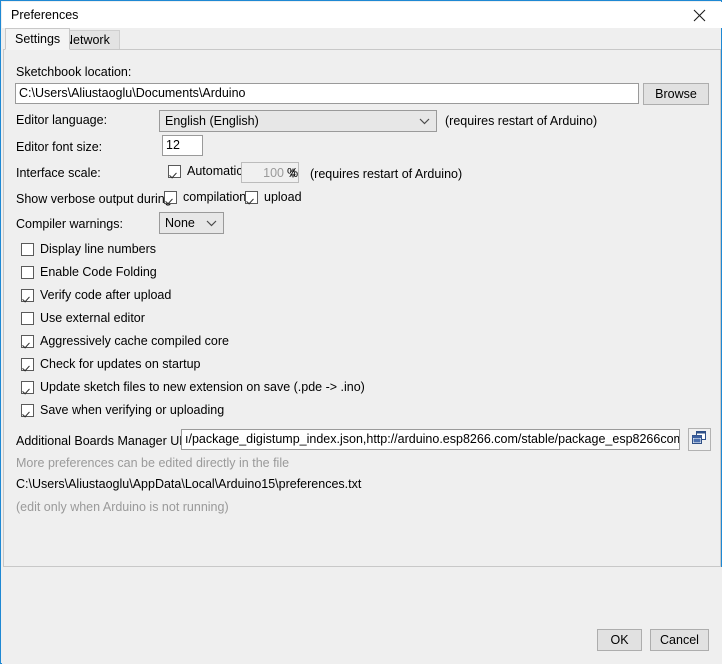 The image size is (722, 664). I want to click on interface-scale-automatic-checkbox-item: Automatic, so click(205, 171).